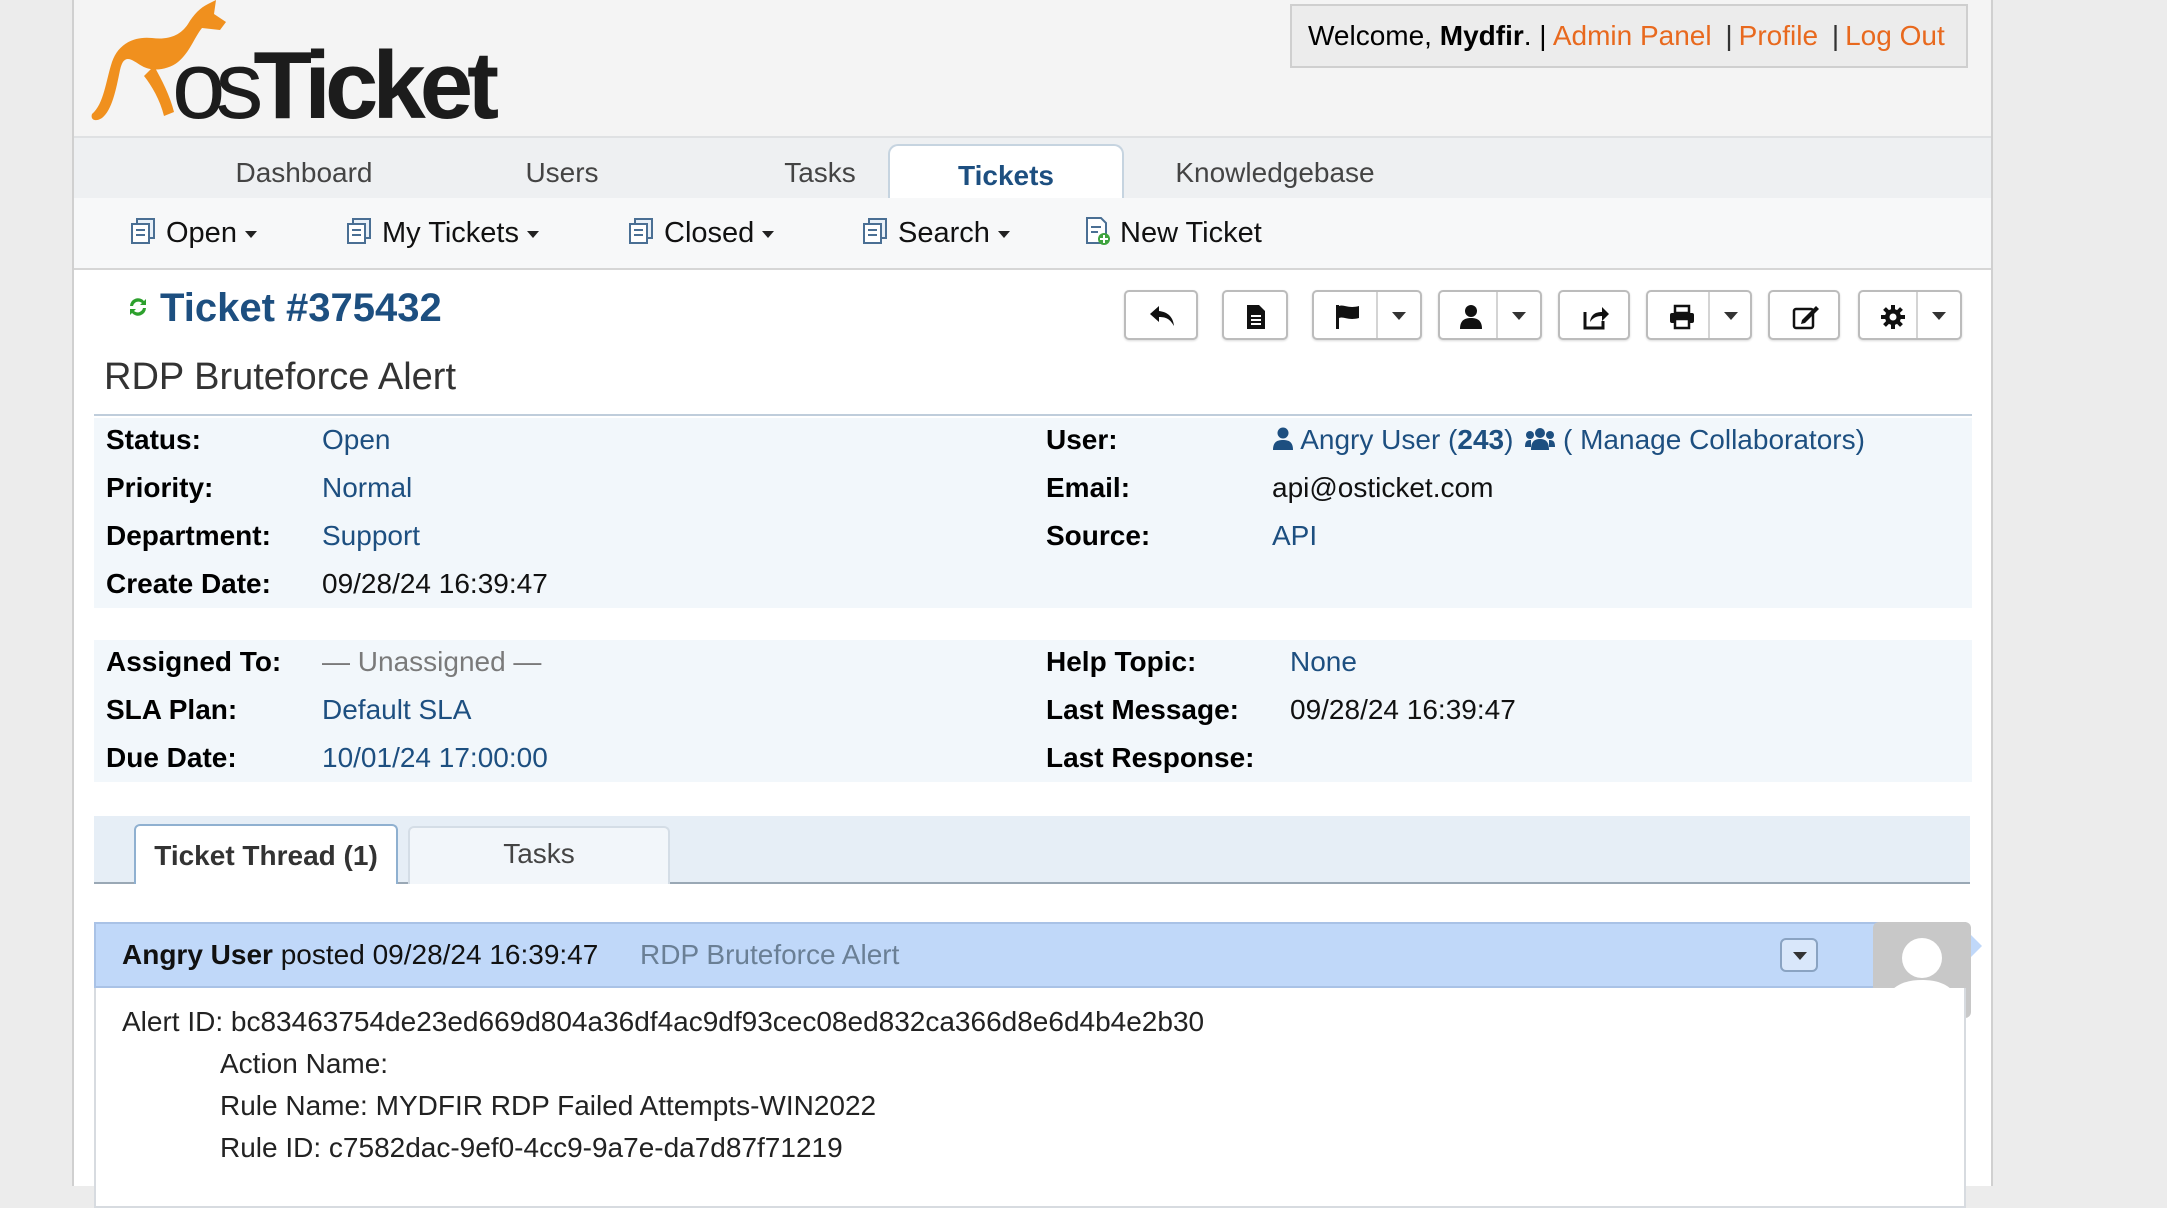 The width and height of the screenshot is (2167, 1208). I want to click on subnav-new-ticket: New Ticket, so click(1172, 233).